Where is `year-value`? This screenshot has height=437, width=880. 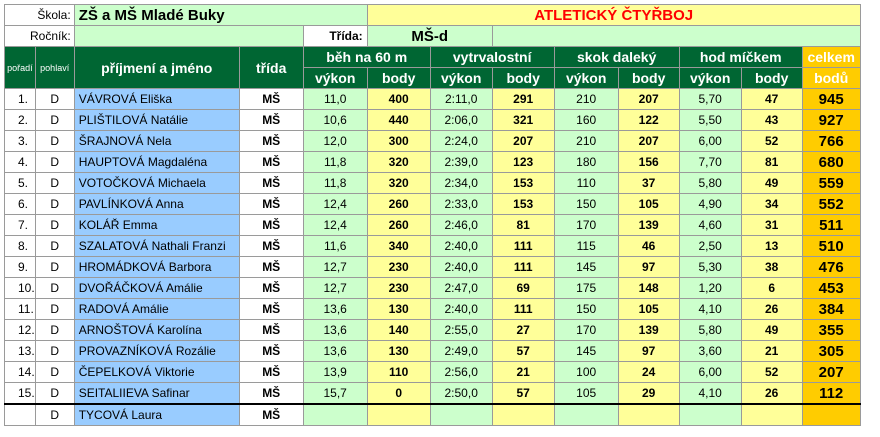 year-value is located at coordinates (188, 36).